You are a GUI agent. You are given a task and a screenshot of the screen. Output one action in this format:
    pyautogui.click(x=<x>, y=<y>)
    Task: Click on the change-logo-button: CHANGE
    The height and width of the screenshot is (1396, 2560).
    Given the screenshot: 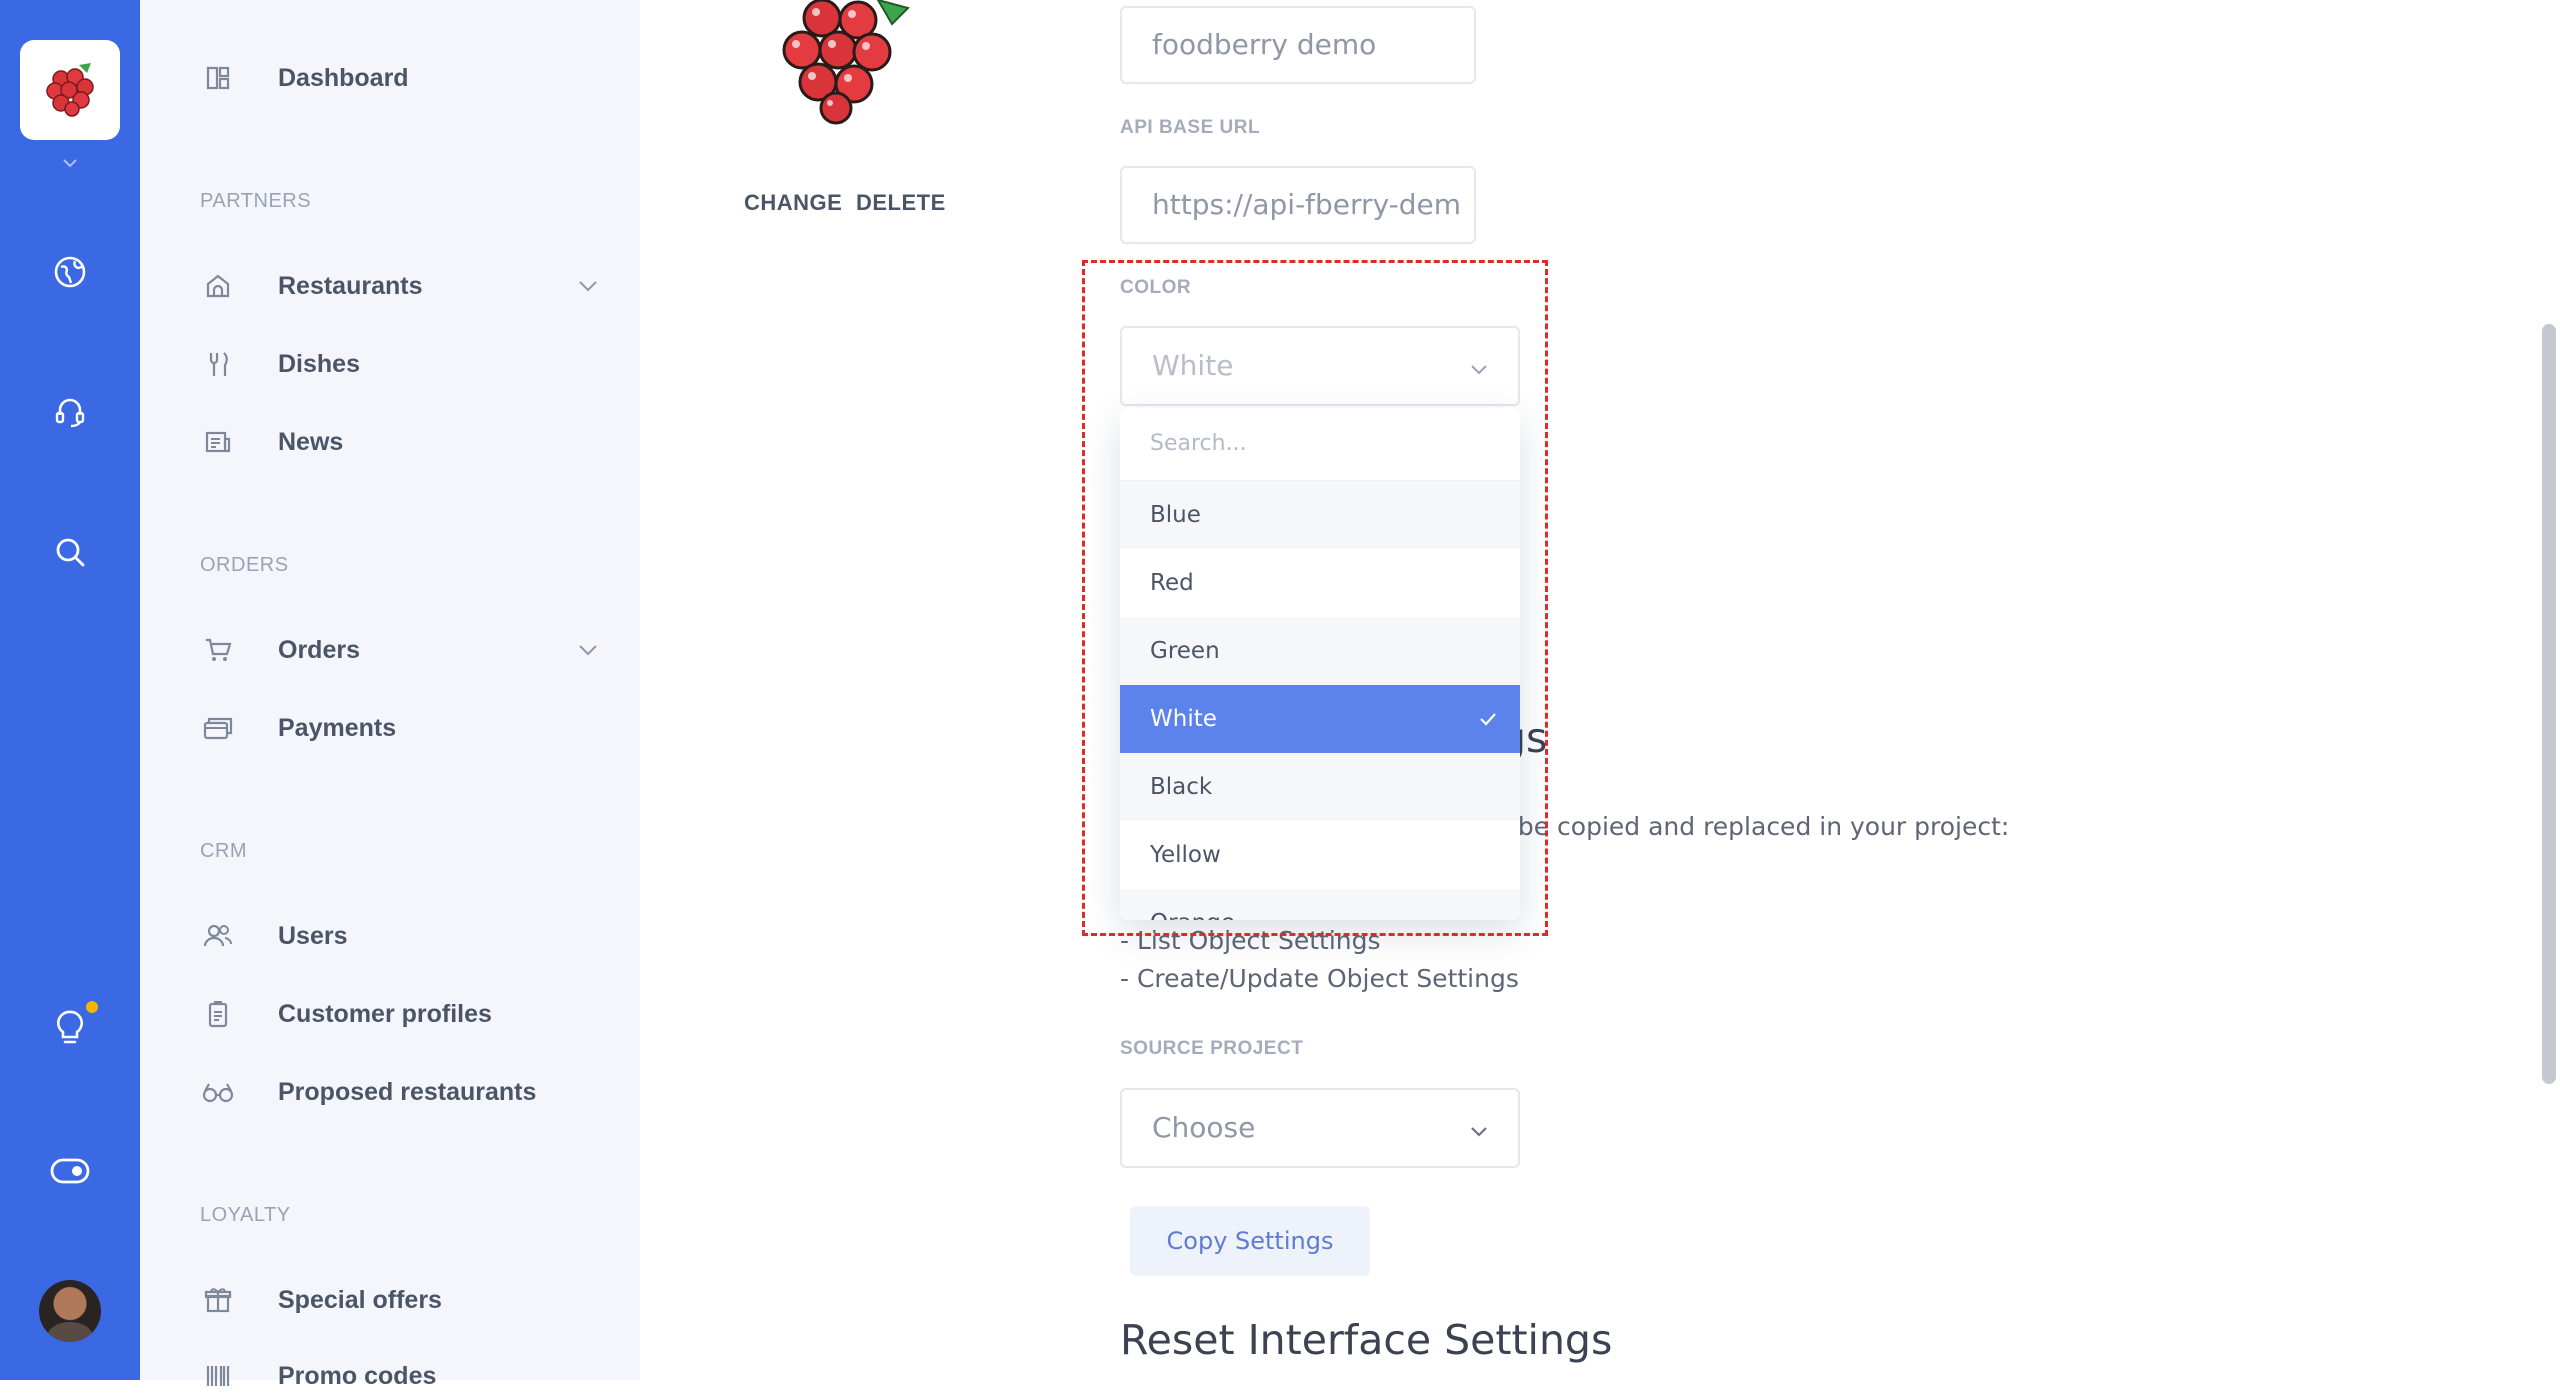 What is the action you would take?
    pyautogui.click(x=793, y=203)
    